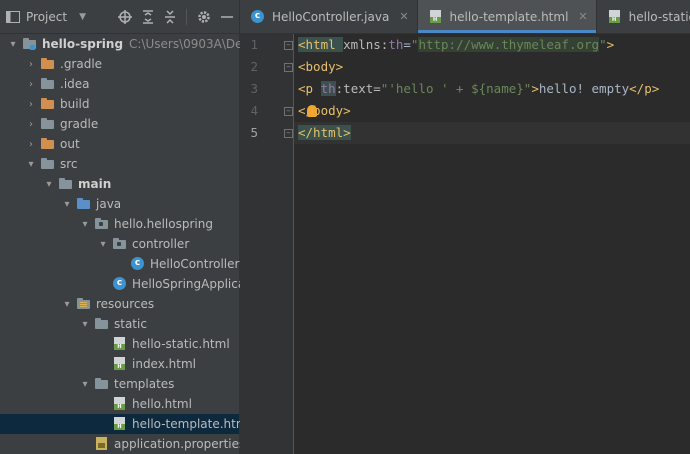 The height and width of the screenshot is (454, 690). Describe the element at coordinates (119, 244) in the screenshot. I see `tree-item: ▾ controller` at that location.